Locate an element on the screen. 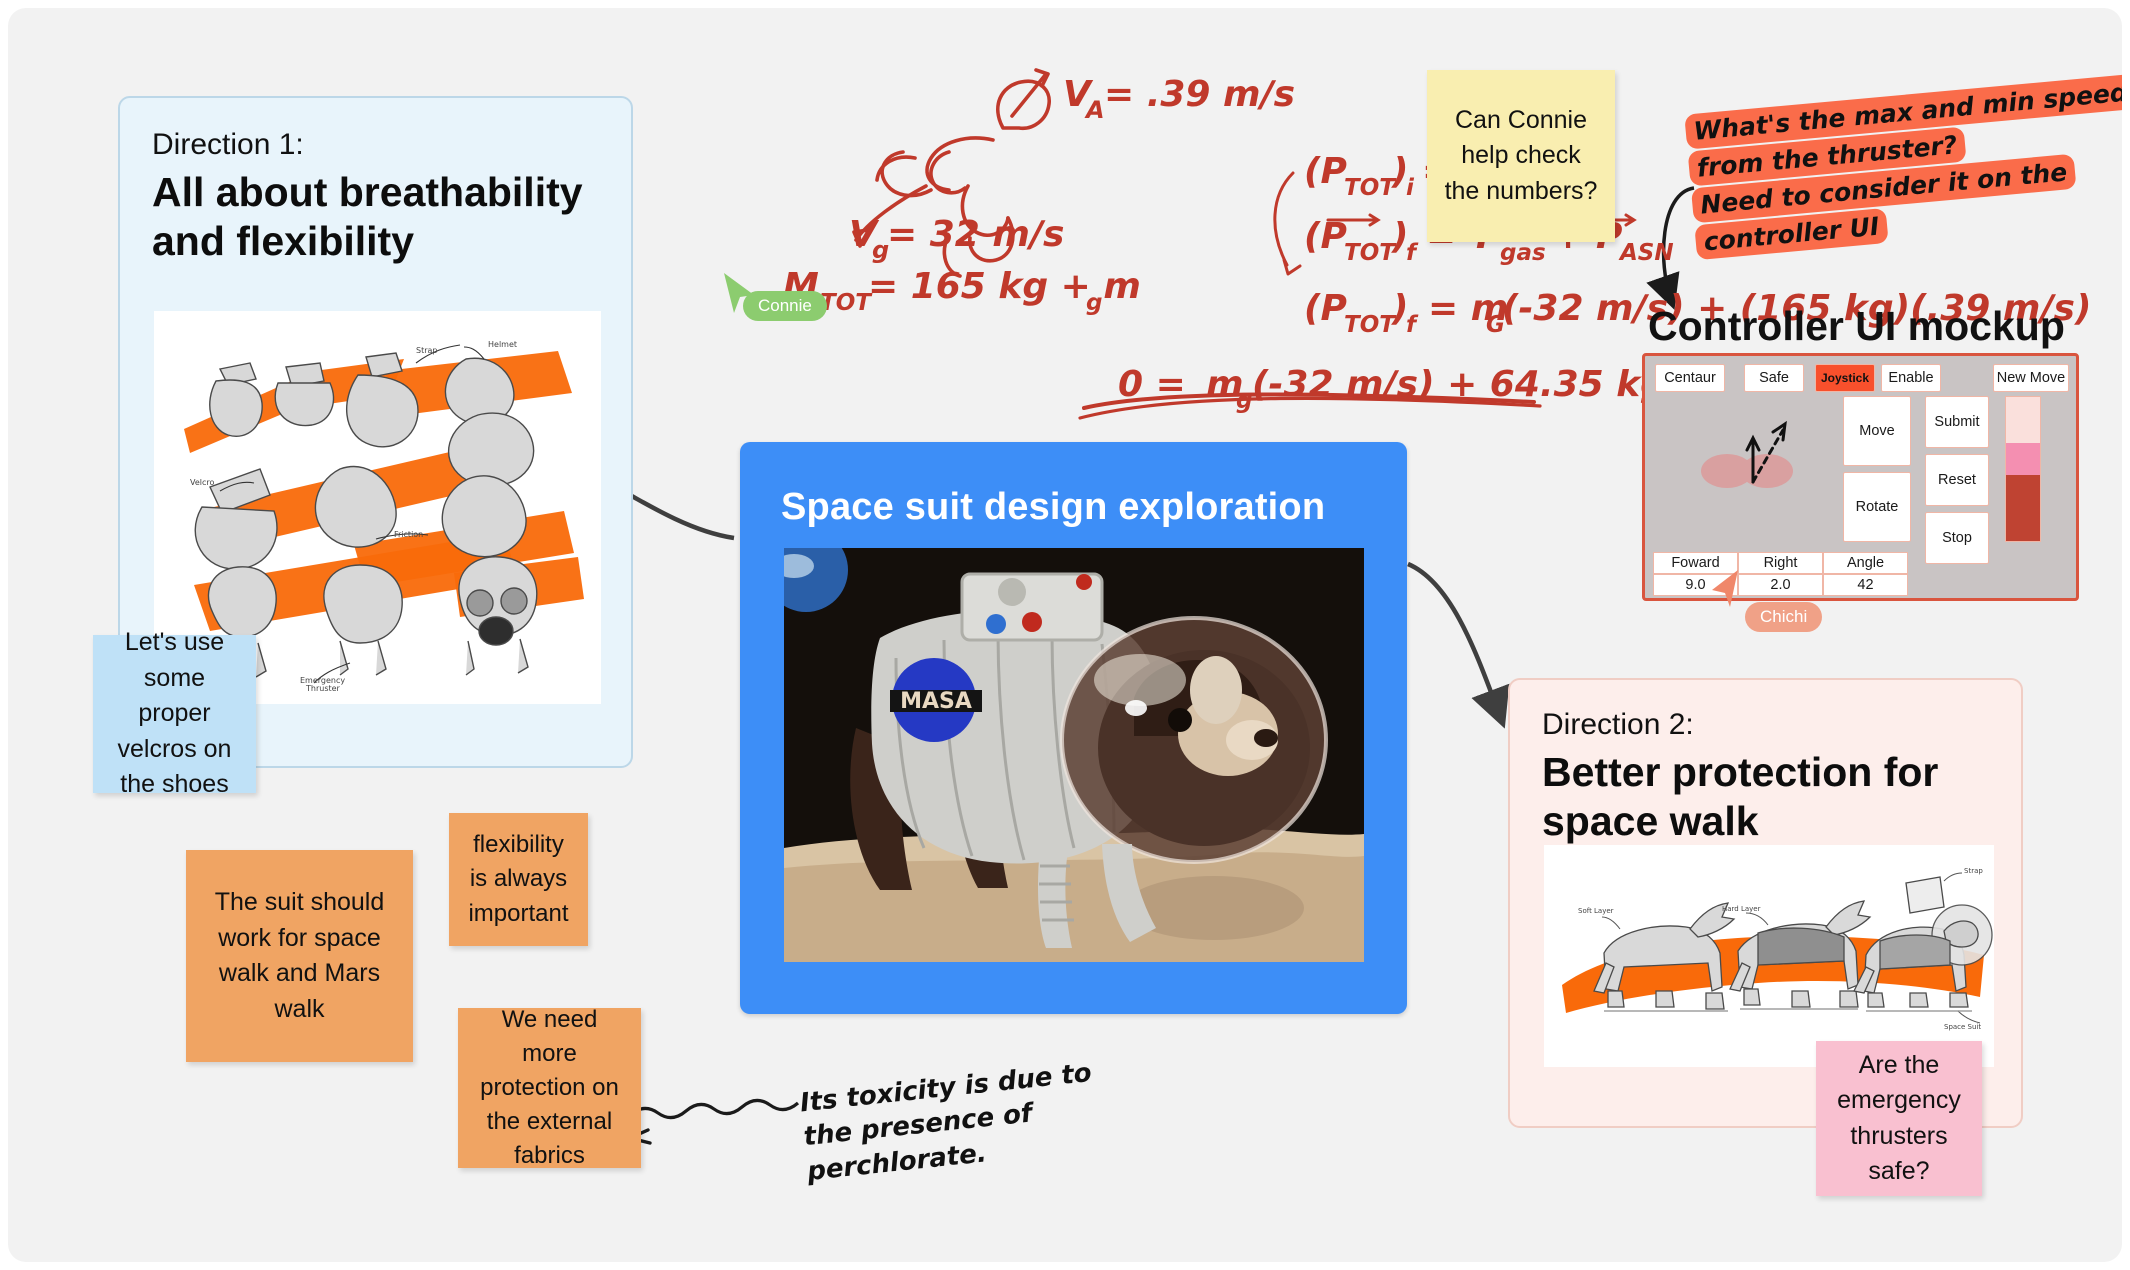 The image size is (2130, 1270). controller-button-centaur: Centaur is located at coordinates (1690, 378).